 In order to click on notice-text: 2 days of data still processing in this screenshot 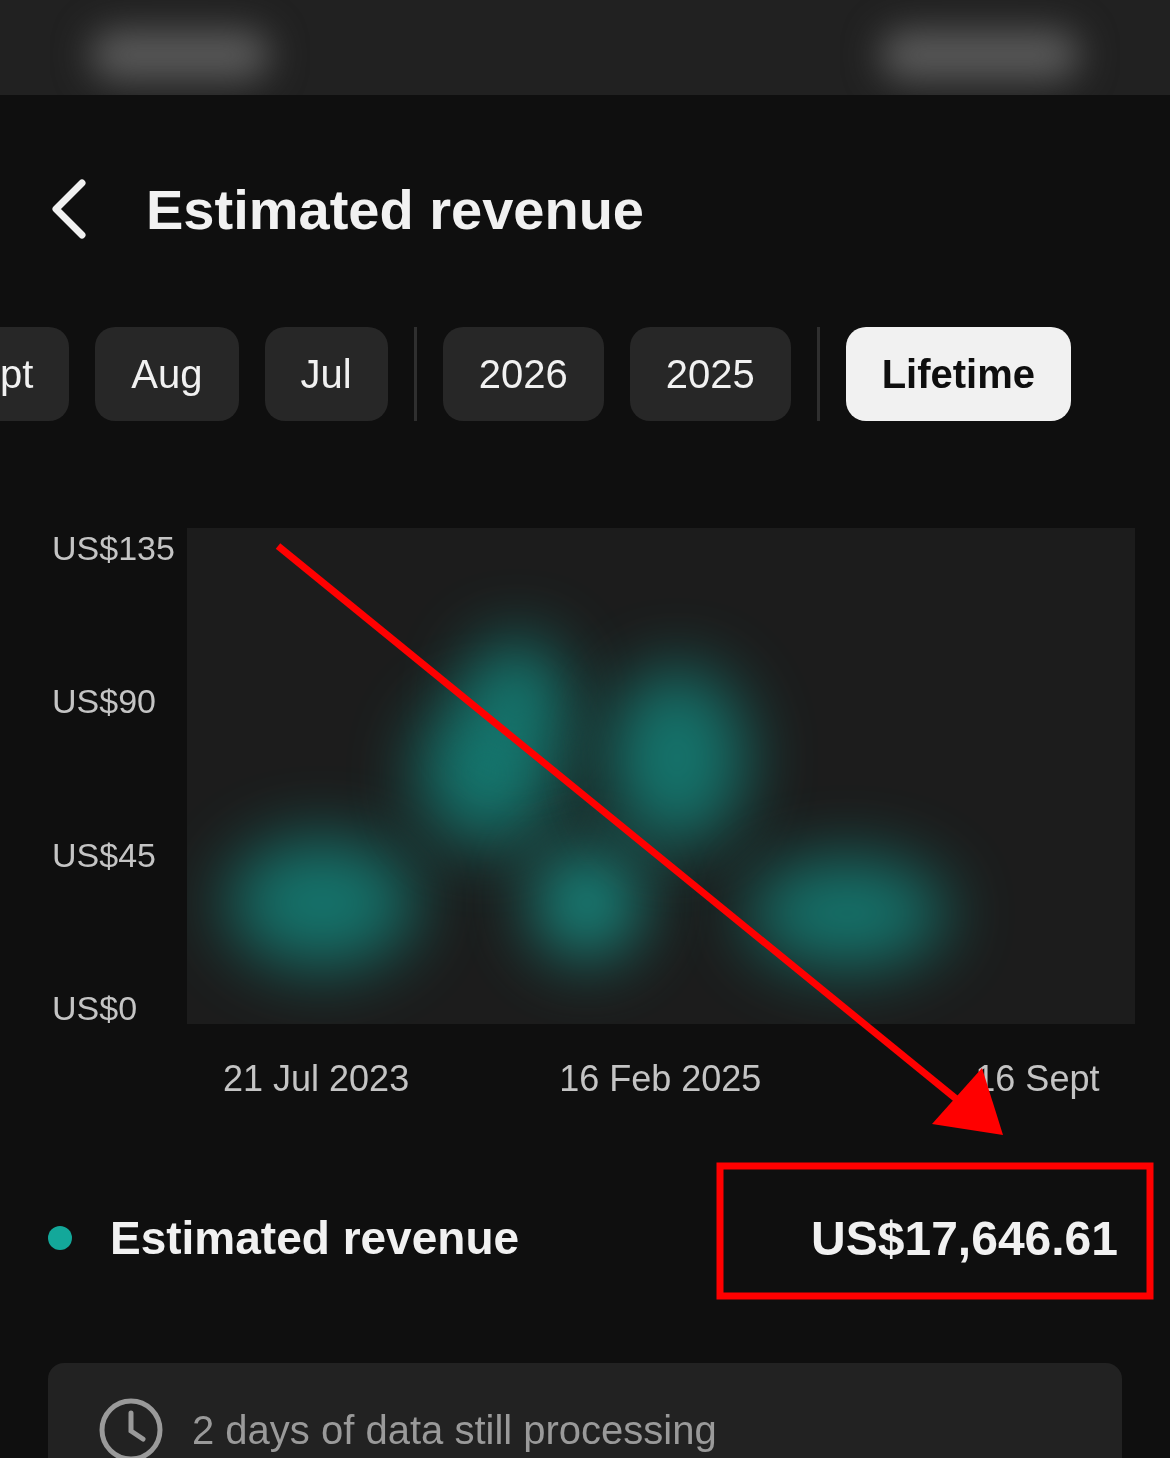, I will do `click(454, 1430)`.